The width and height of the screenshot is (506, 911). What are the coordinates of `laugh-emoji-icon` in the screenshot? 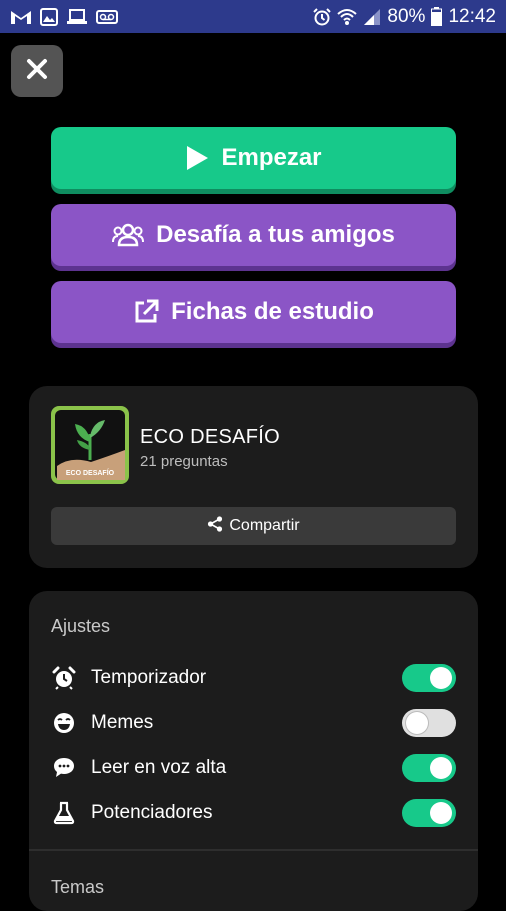 It's located at (64, 723).